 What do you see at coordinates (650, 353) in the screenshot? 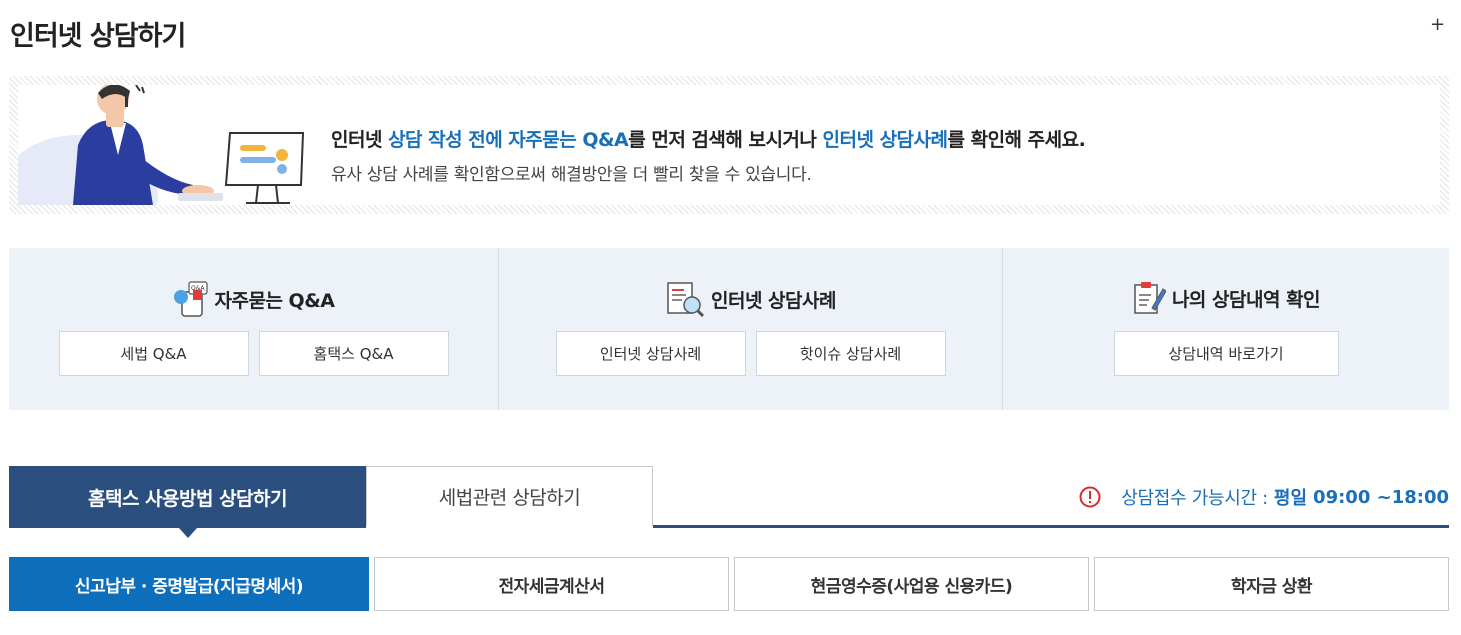
I see `internet-case-button: 인터넷 상담사례` at bounding box center [650, 353].